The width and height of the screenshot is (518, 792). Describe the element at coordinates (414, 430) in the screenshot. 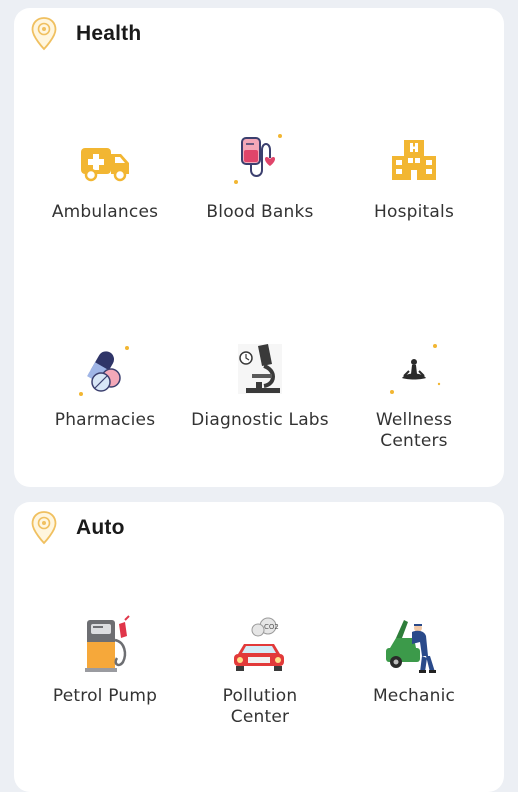

I see `tile-label: Wellness Centers` at that location.